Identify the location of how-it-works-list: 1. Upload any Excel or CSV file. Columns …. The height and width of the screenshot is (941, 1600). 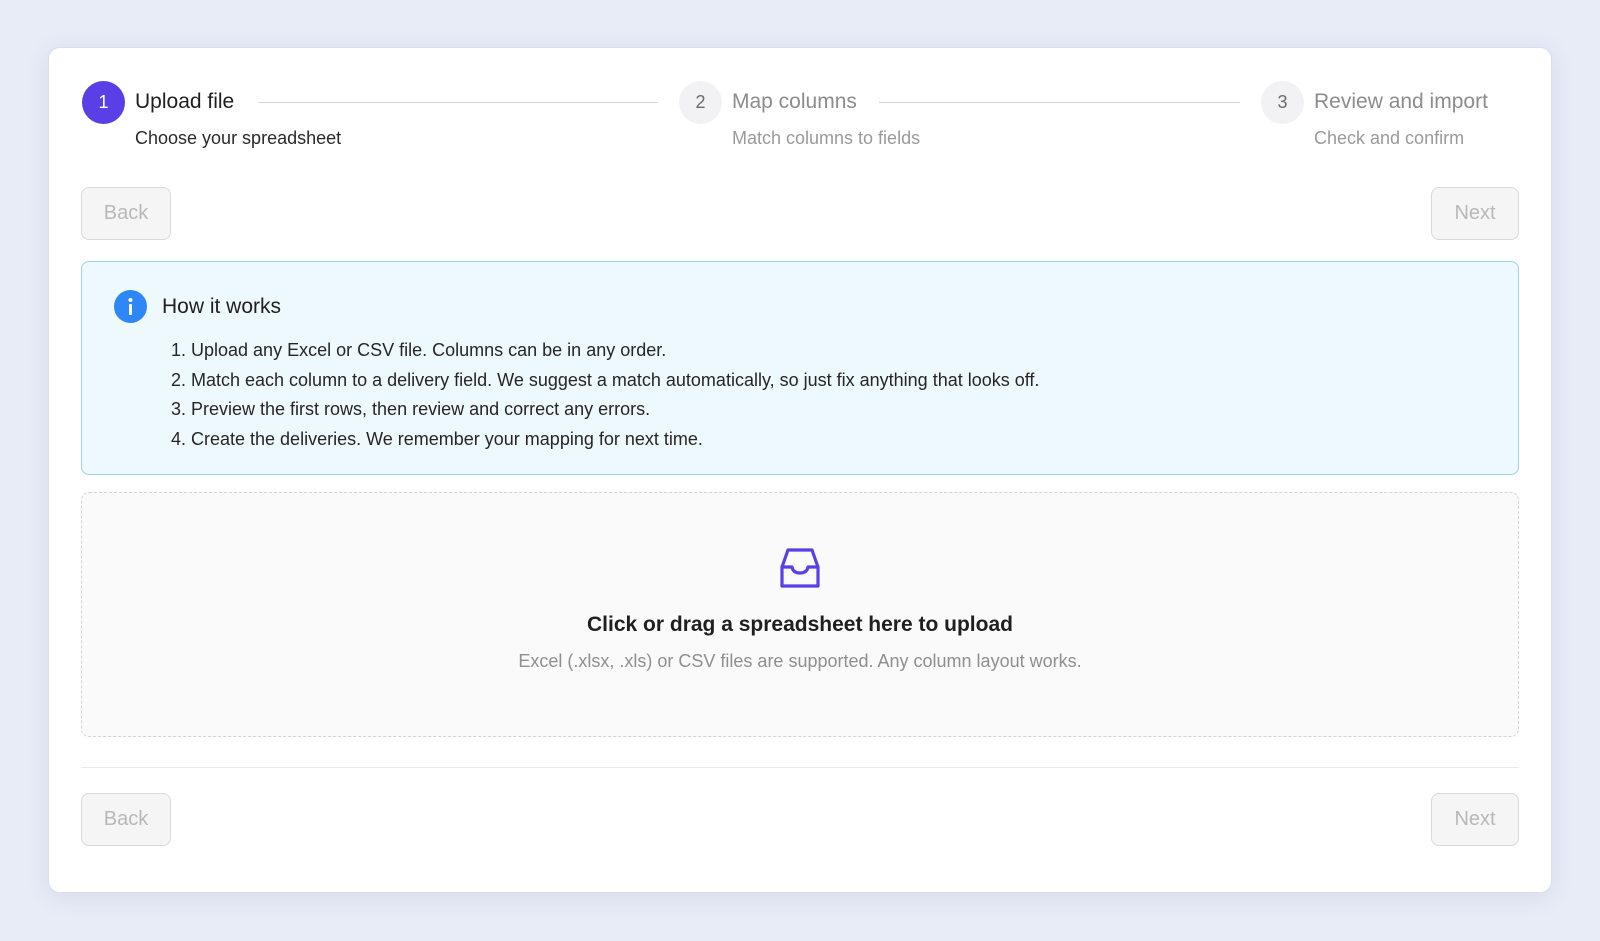
(600, 395).